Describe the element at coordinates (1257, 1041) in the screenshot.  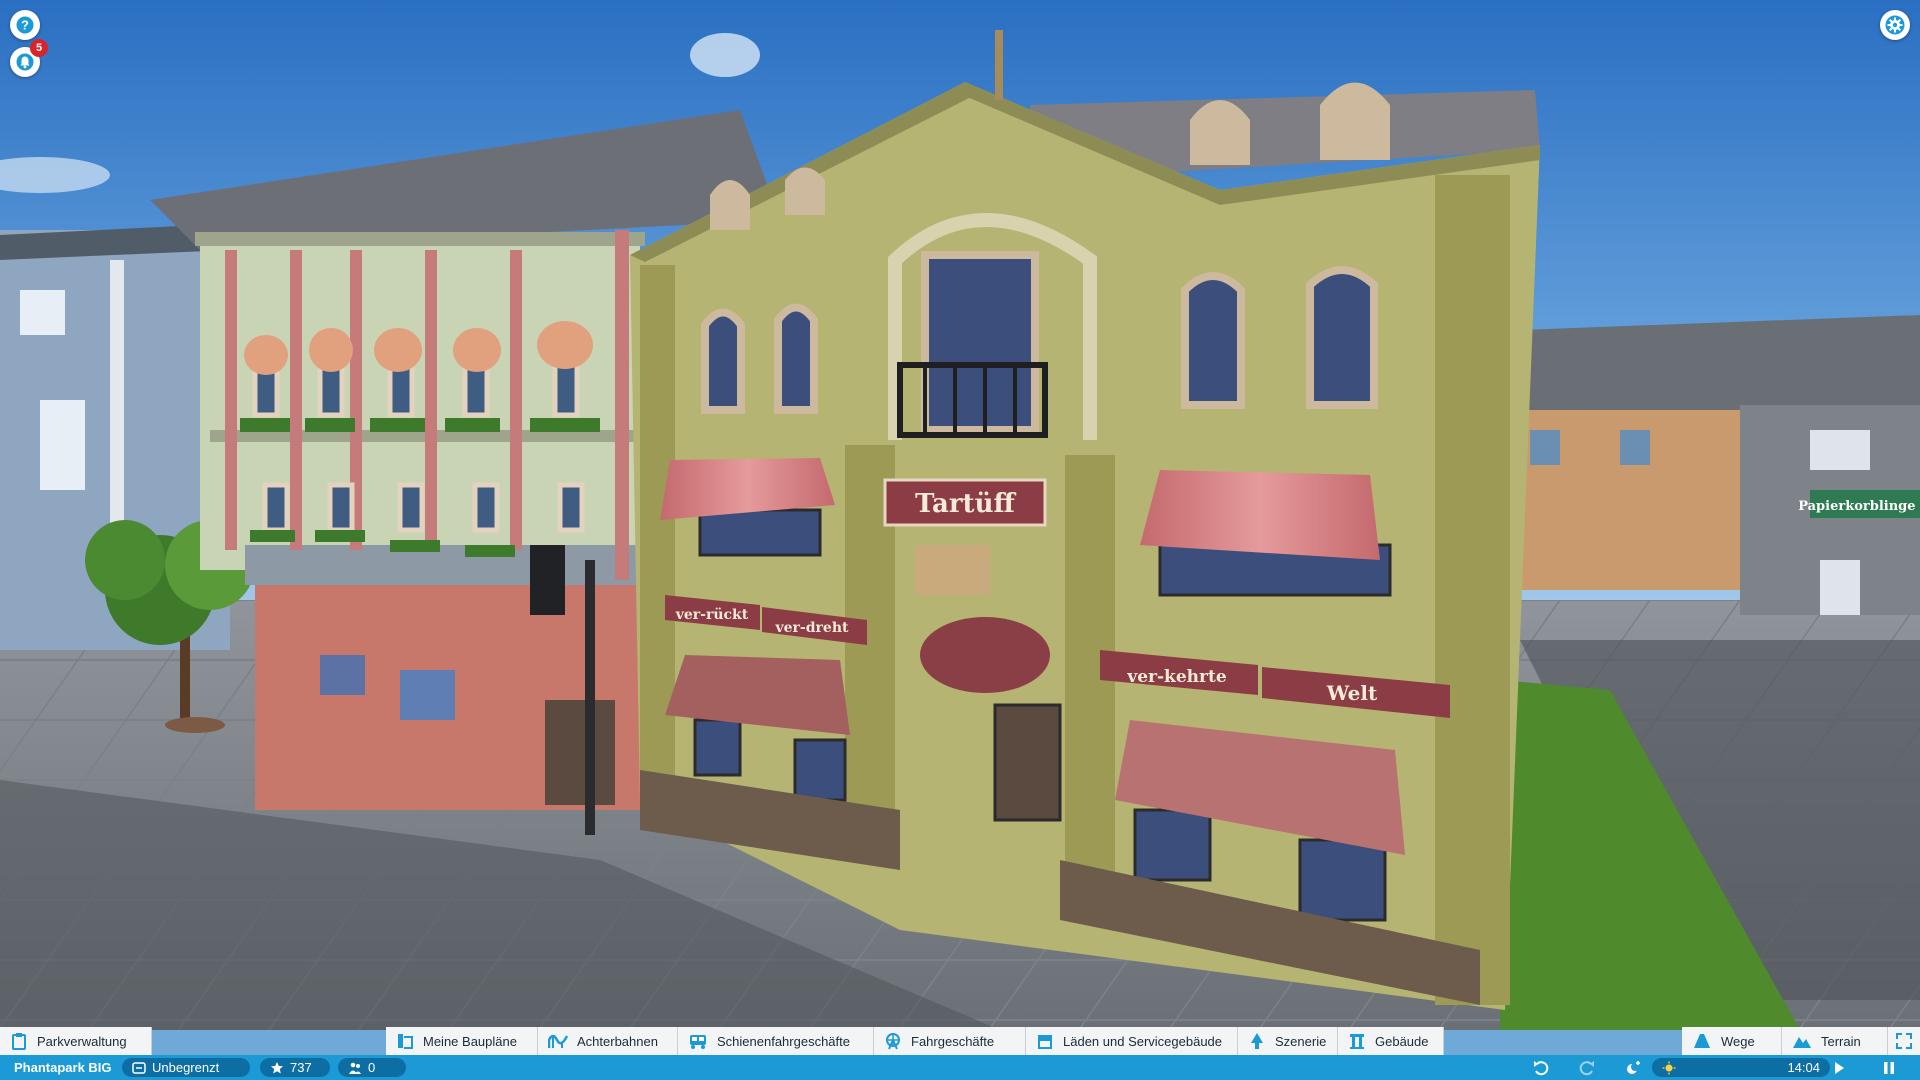
I see `tree-icon` at that location.